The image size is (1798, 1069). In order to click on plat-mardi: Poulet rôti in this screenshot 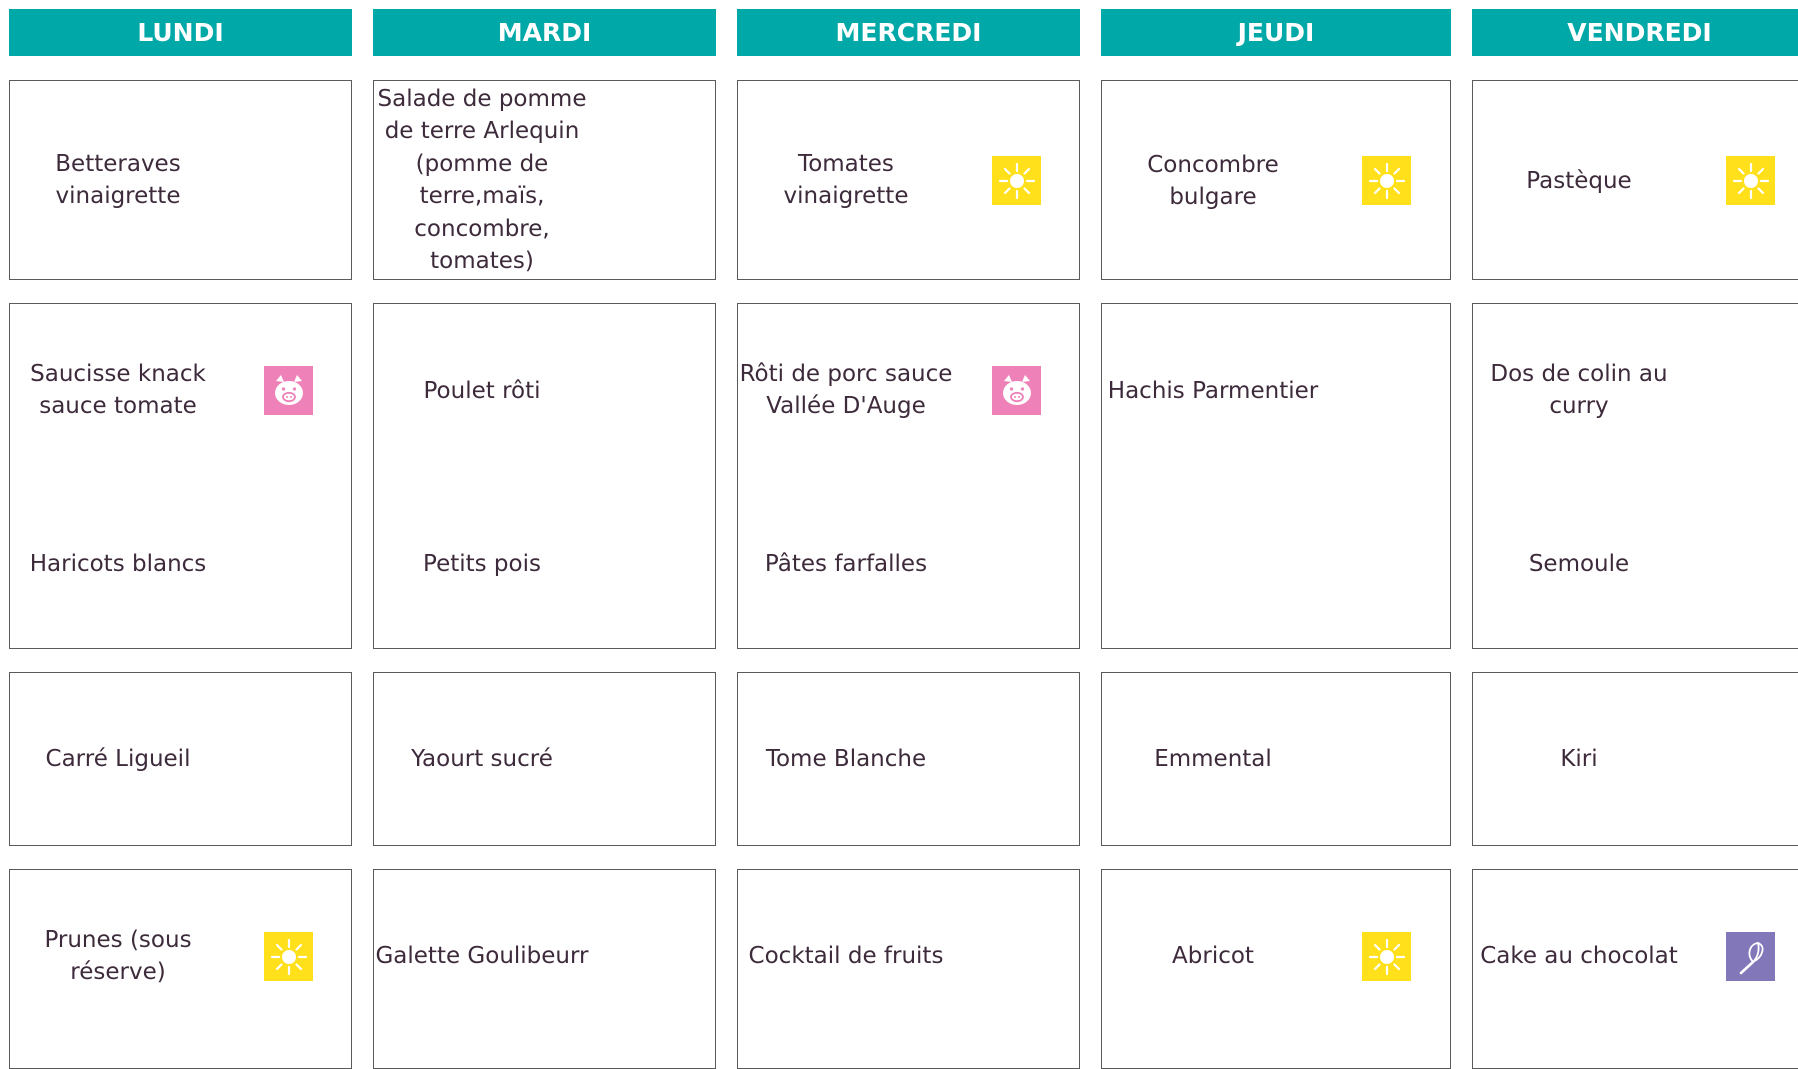, I will do `click(482, 390)`.